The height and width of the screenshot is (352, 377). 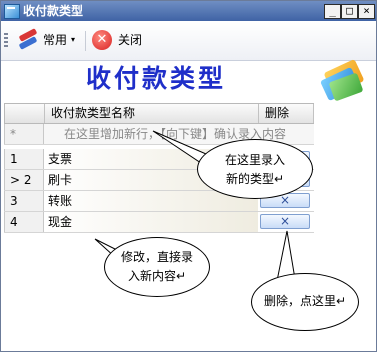 I want to click on toolbar-separator, so click(x=85, y=41).